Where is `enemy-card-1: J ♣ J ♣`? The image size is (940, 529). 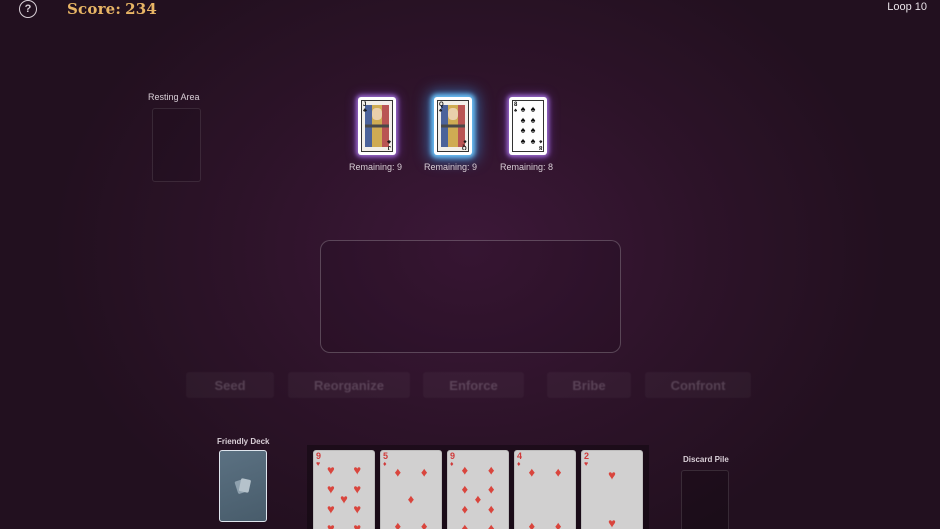
enemy-card-1: J ♣ J ♣ is located at coordinates (377, 126).